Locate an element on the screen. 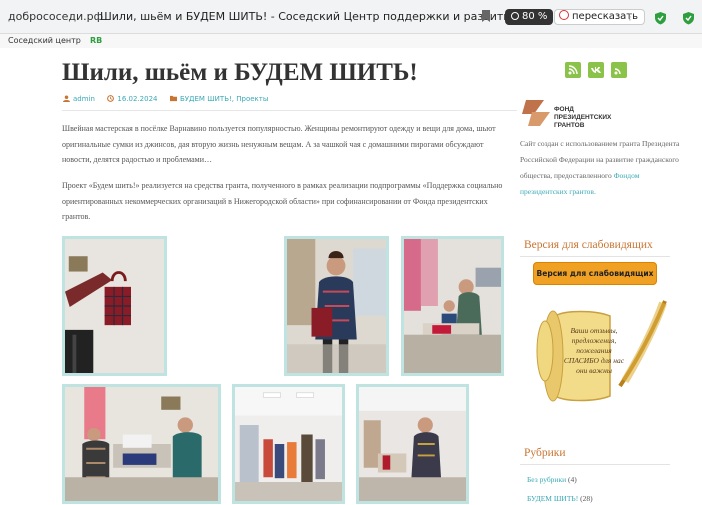 This screenshot has width=702, height=505. user-icon is located at coordinates (66, 98).